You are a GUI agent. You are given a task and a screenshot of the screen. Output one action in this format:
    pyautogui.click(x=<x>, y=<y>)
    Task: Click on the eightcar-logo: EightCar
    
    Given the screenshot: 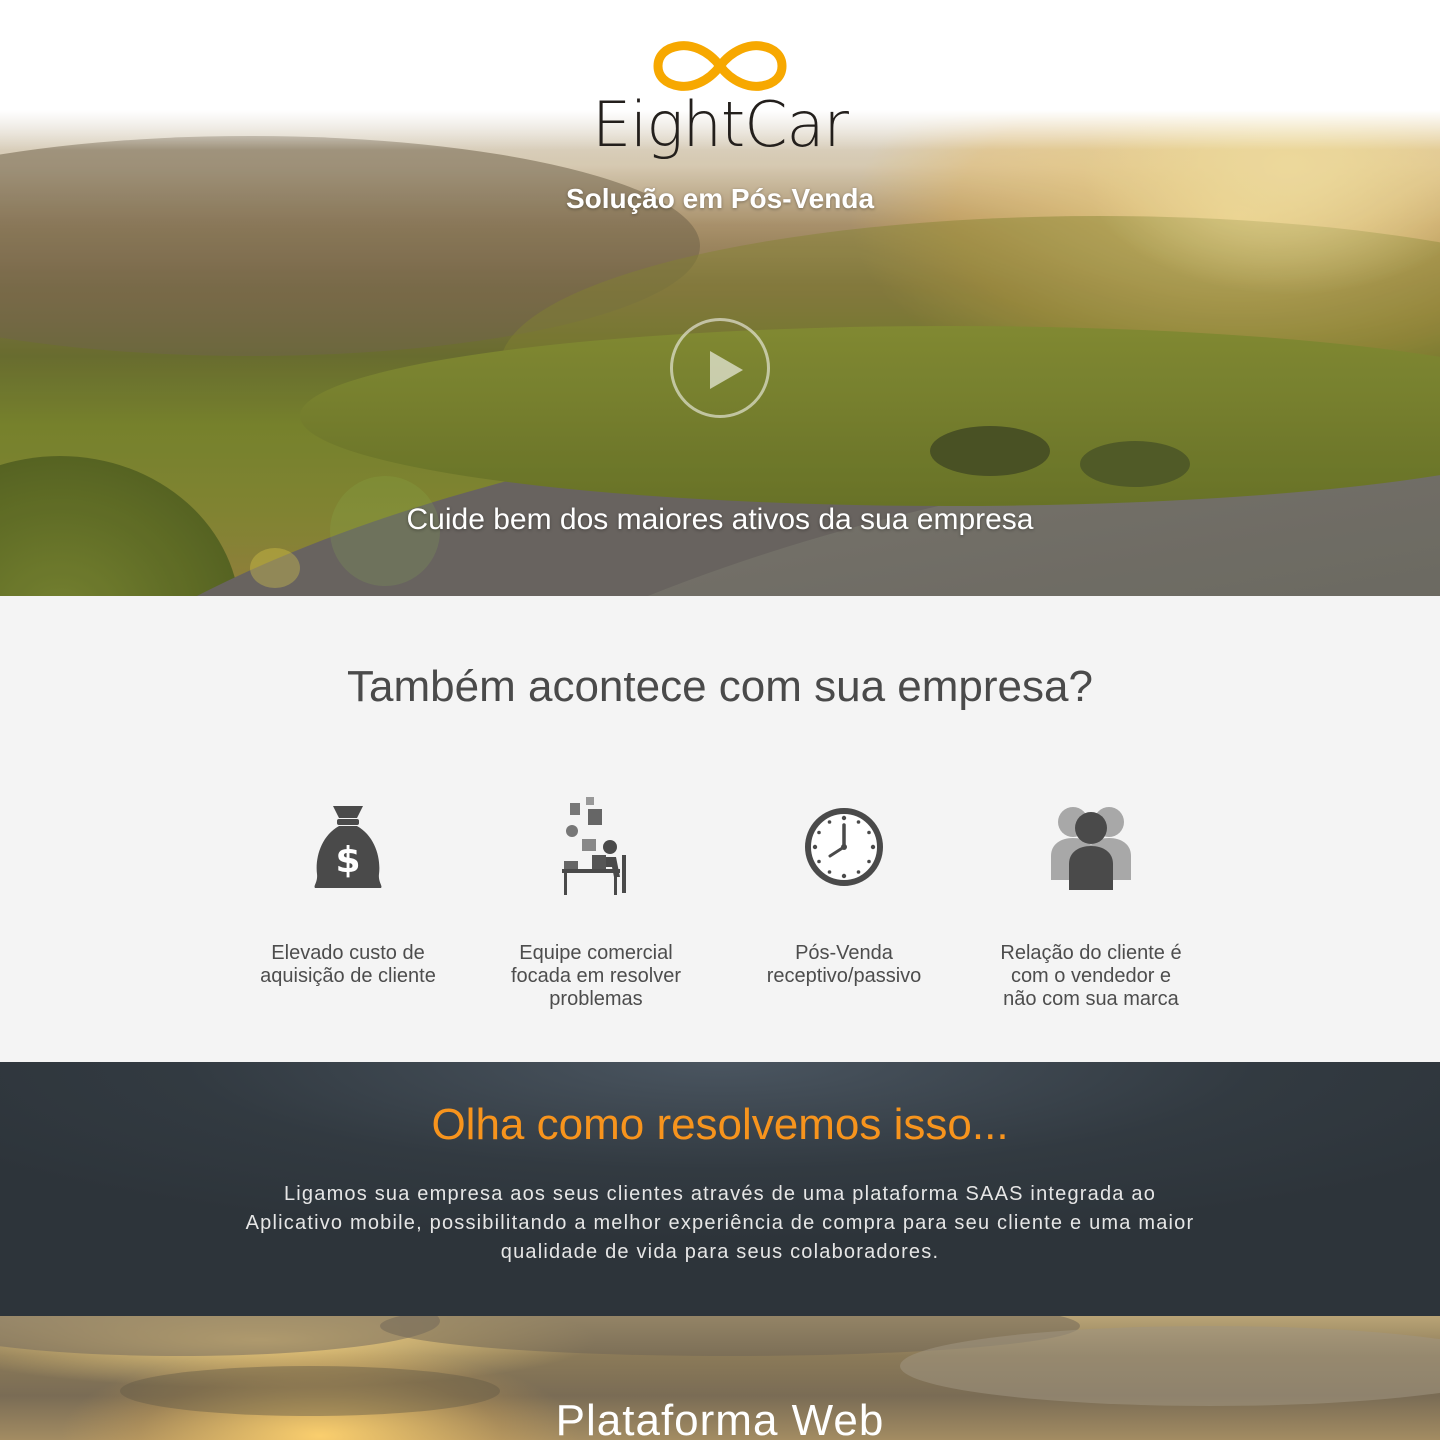 What is the action you would take?
    pyautogui.click(x=720, y=100)
    